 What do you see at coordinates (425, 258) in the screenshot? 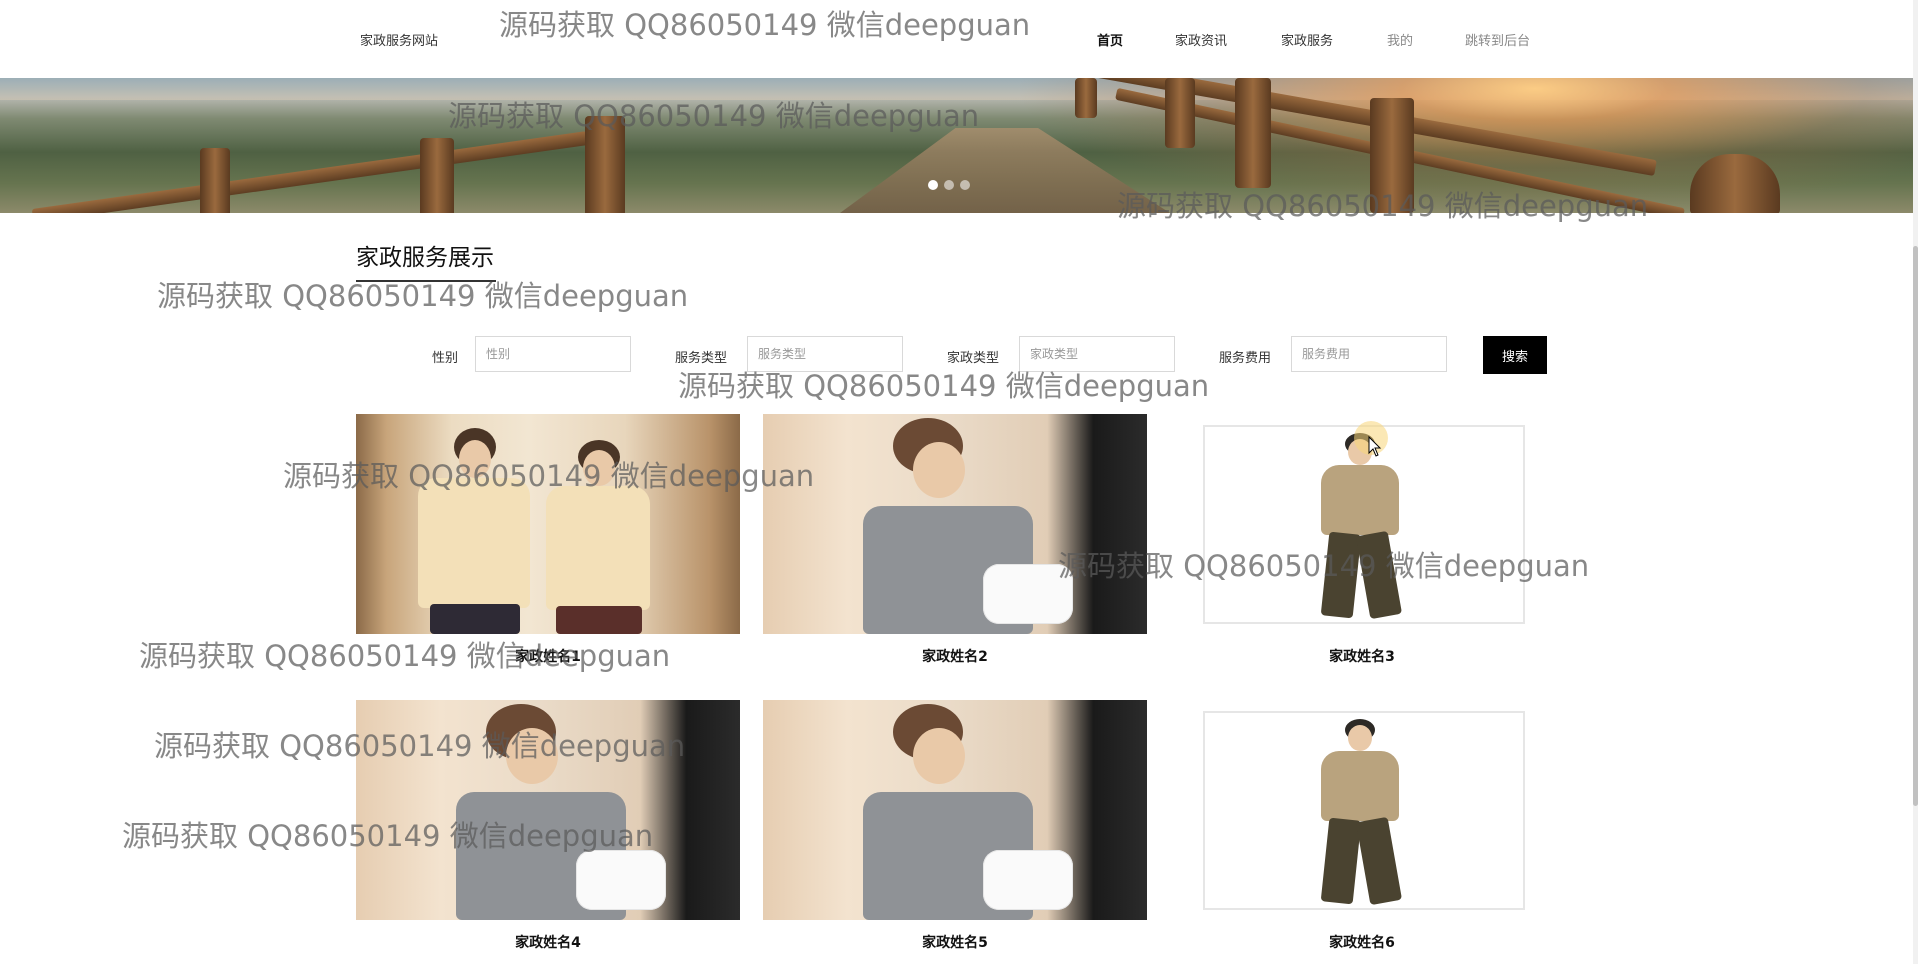
I see `section-title: 家政服务展示` at bounding box center [425, 258].